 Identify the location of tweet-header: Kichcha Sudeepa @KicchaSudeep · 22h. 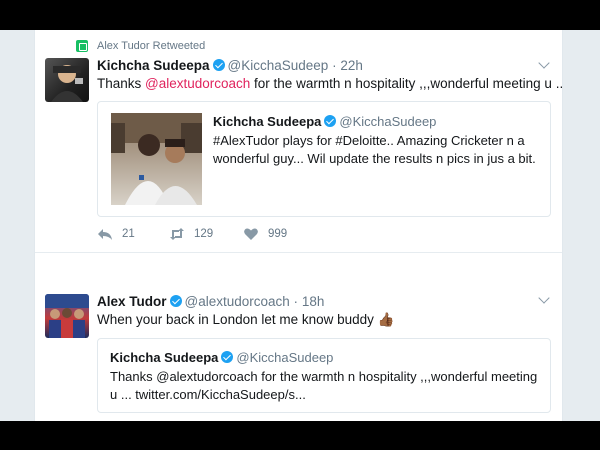
(230, 65).